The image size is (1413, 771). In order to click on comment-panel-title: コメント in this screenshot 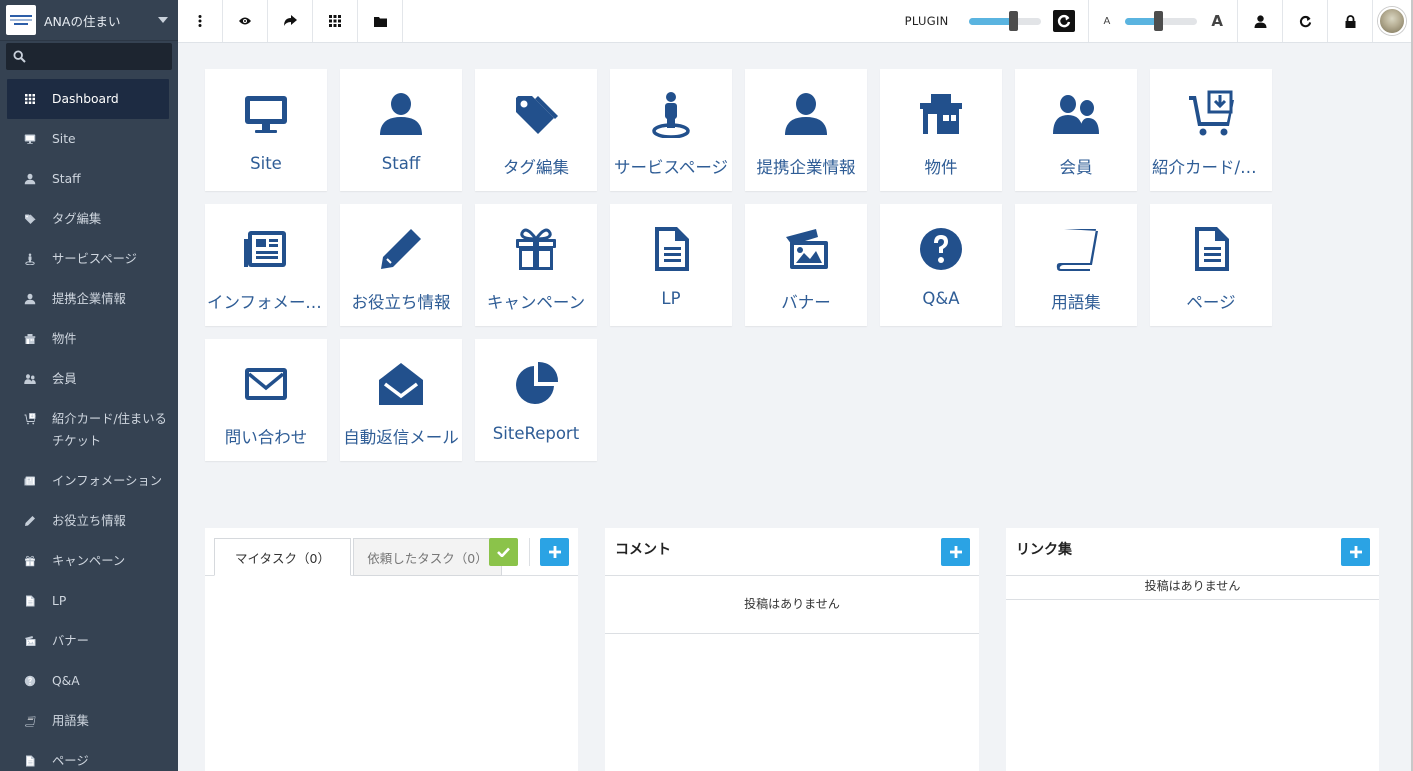, I will do `click(643, 549)`.